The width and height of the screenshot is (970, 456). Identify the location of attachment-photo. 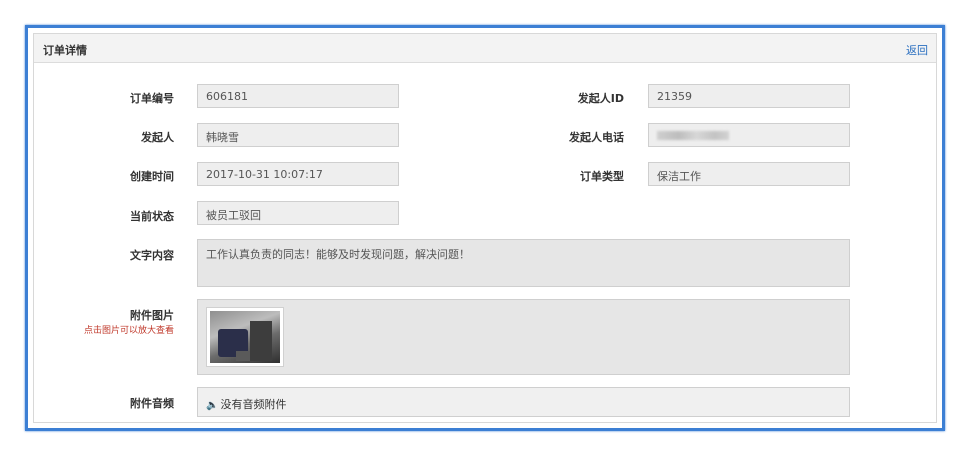
(245, 337).